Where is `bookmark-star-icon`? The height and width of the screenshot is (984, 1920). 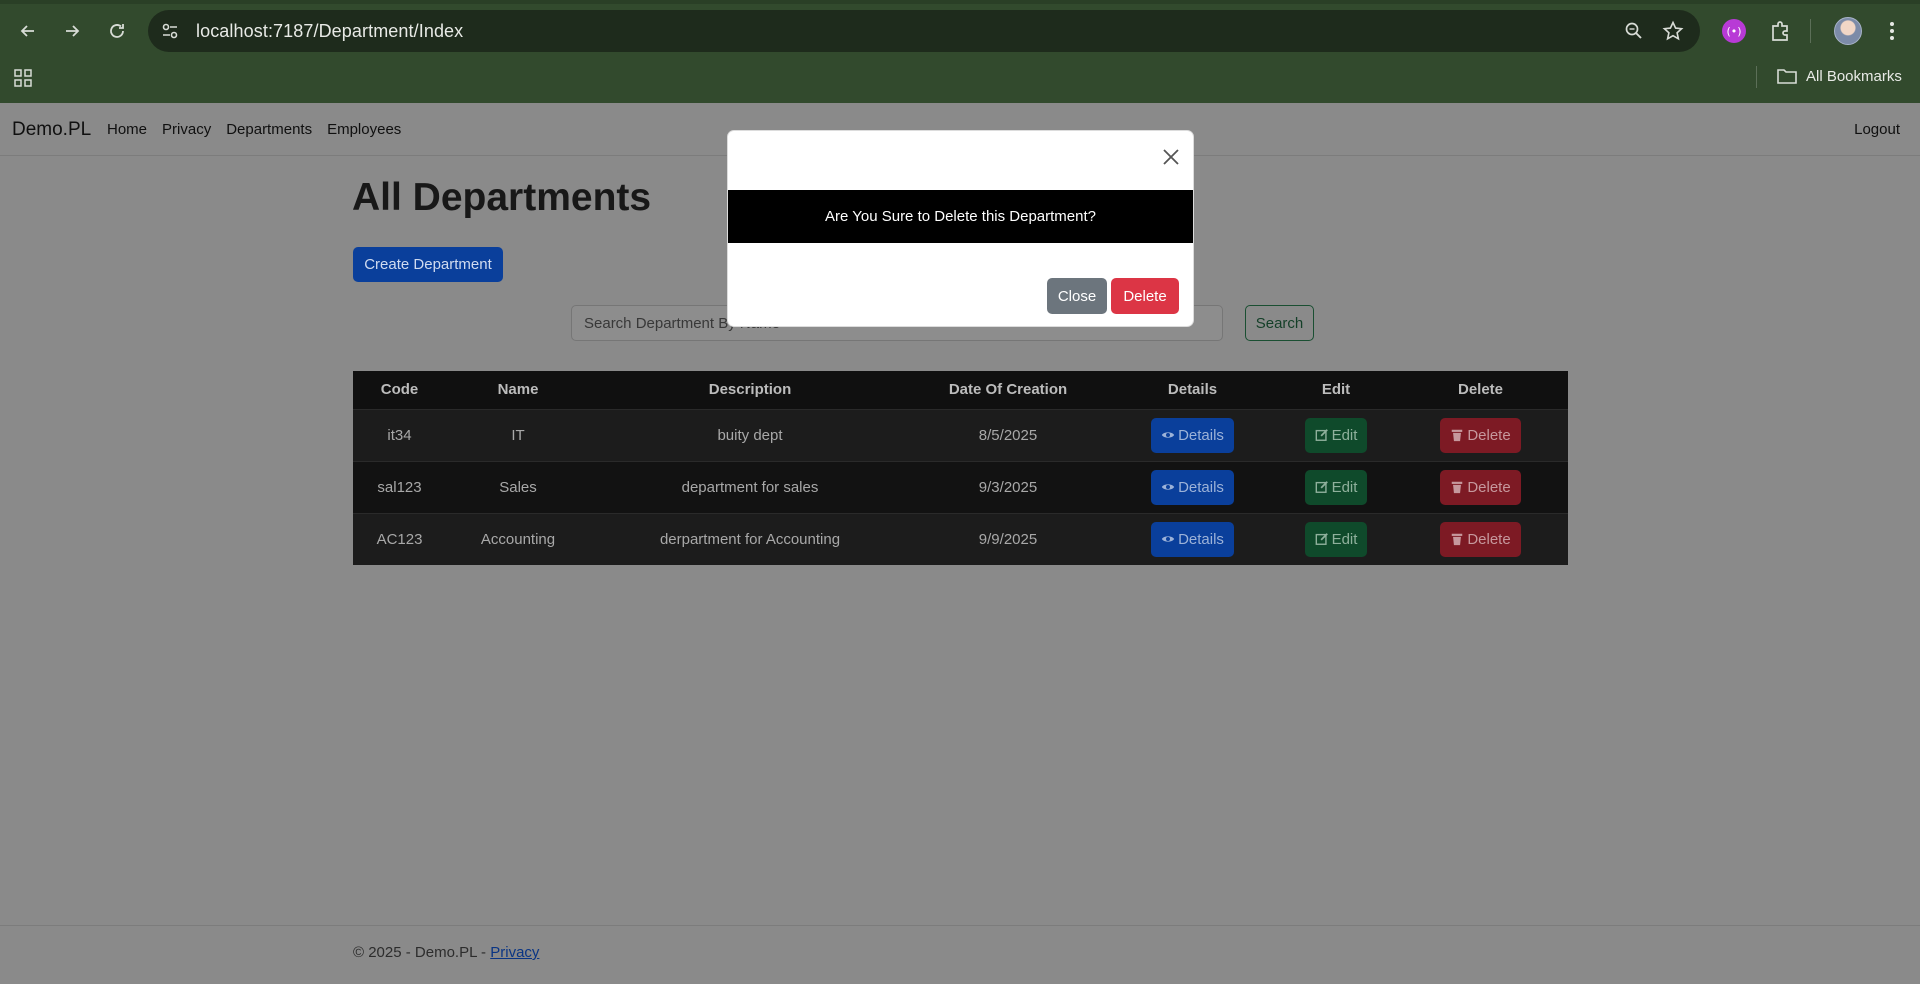
bookmark-star-icon is located at coordinates (1673, 31).